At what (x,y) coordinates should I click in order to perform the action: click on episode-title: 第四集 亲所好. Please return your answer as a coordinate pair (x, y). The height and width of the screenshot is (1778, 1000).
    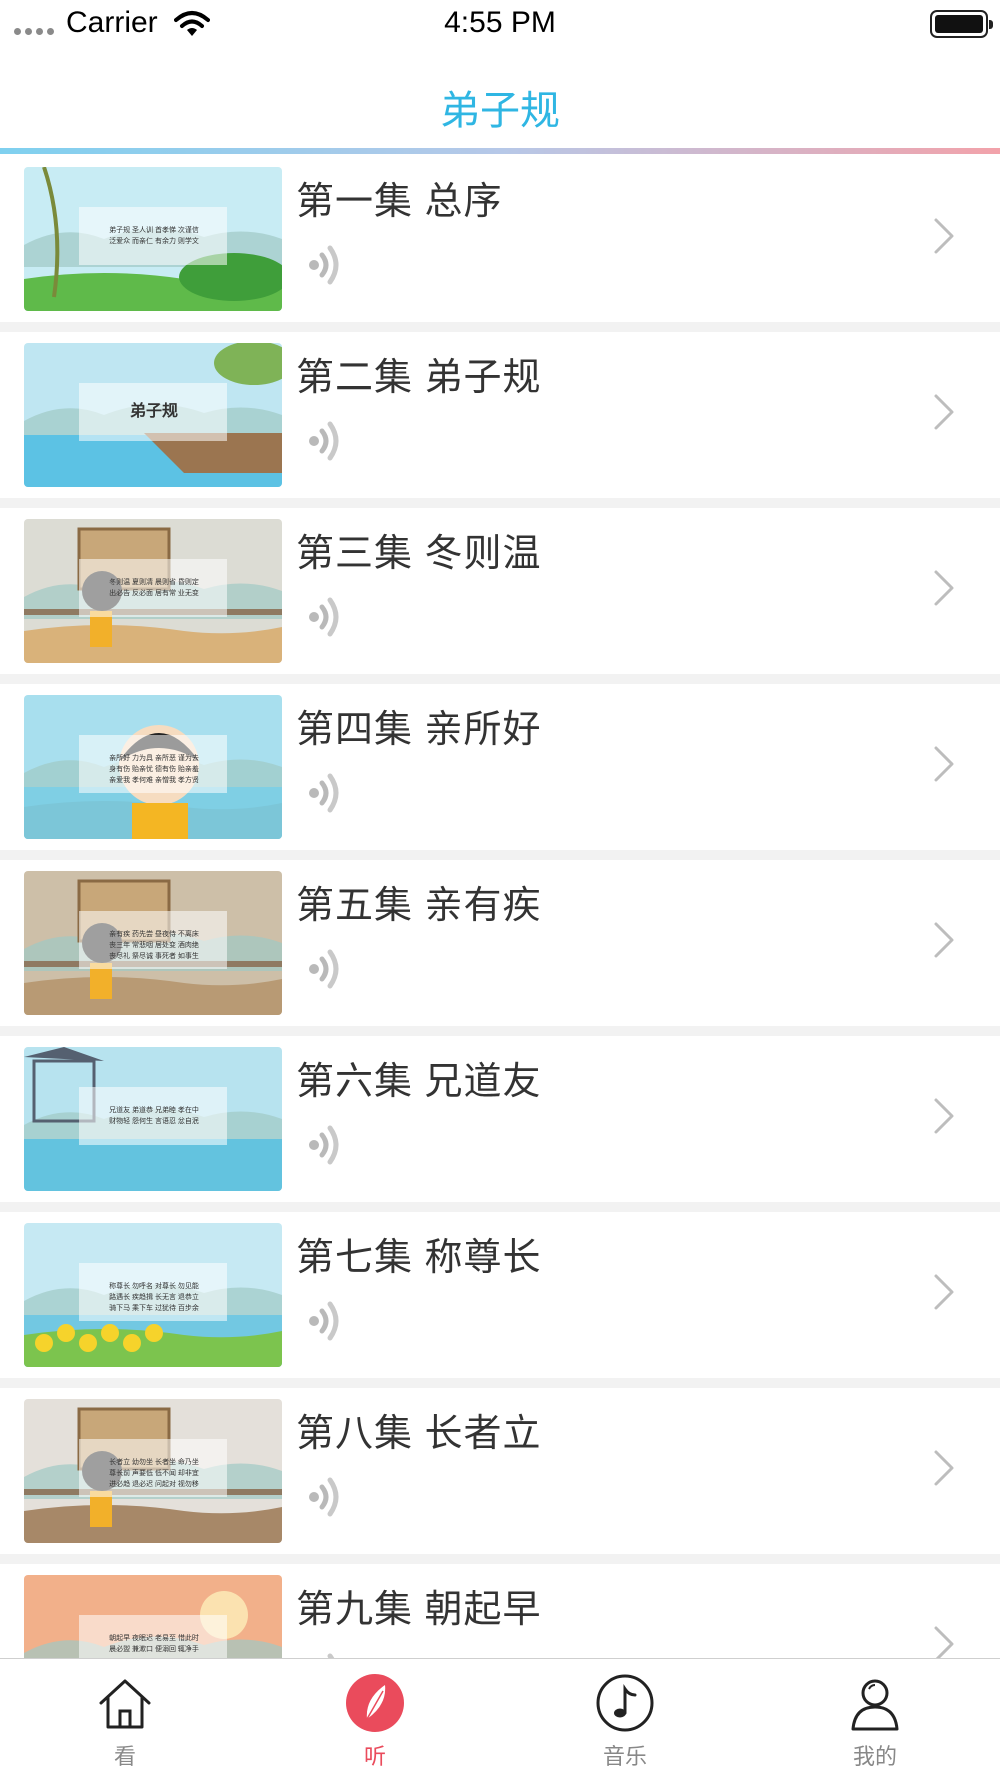
    Looking at the image, I should click on (419, 730).